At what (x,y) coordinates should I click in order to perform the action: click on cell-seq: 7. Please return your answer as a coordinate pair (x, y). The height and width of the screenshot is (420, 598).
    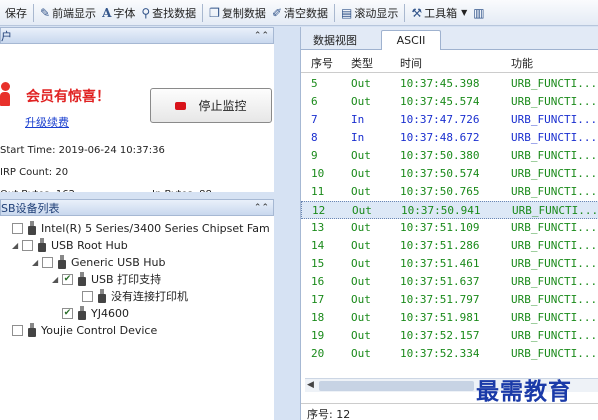
    Looking at the image, I should click on (314, 119).